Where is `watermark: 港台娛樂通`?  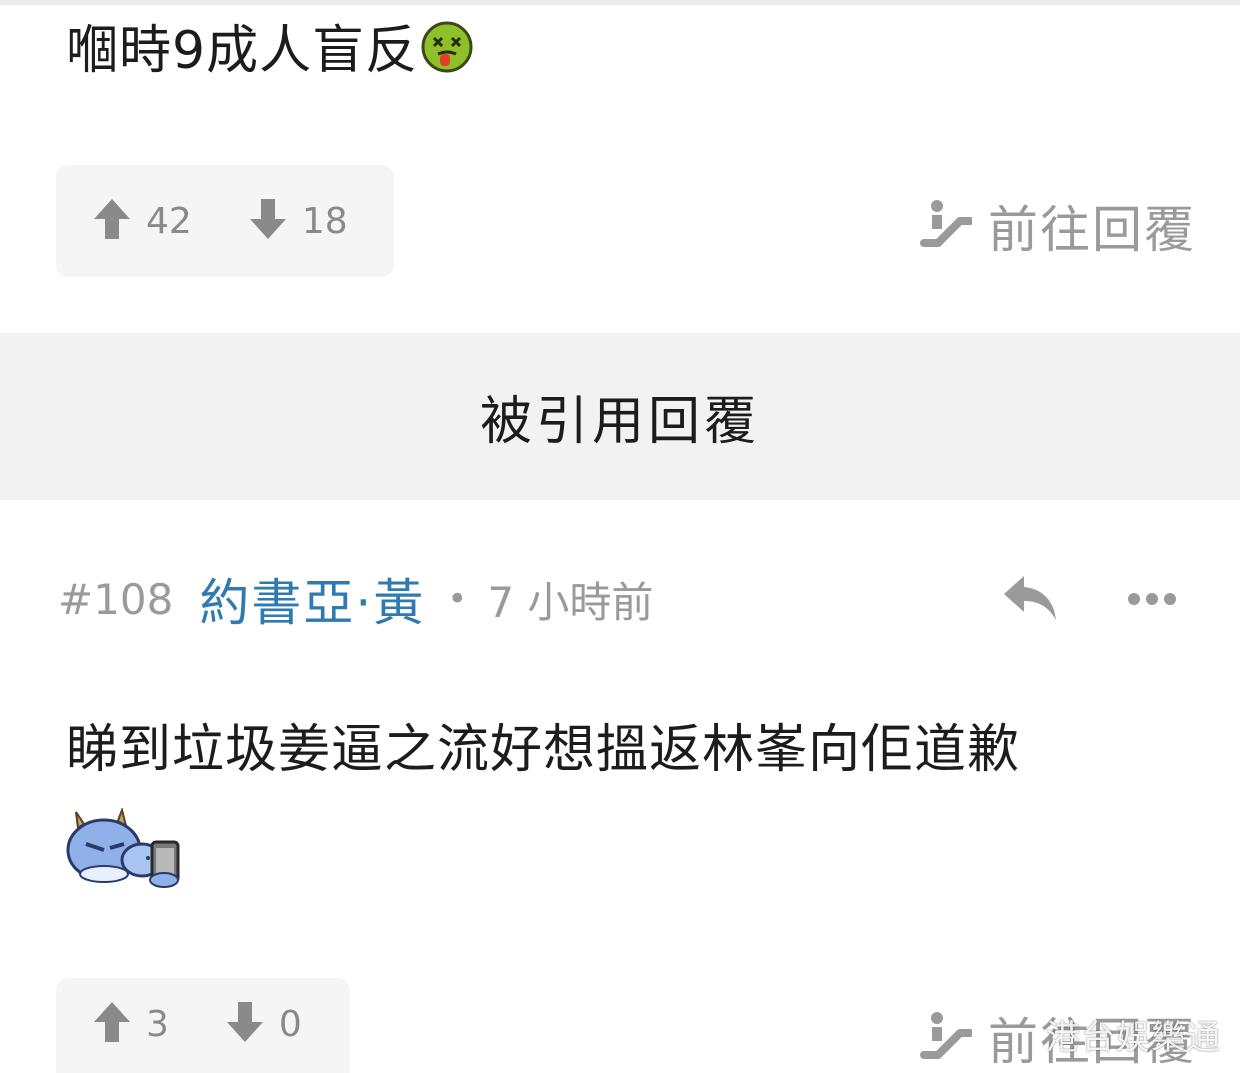
watermark: 港台娛樂通 is located at coordinates (1133, 1038).